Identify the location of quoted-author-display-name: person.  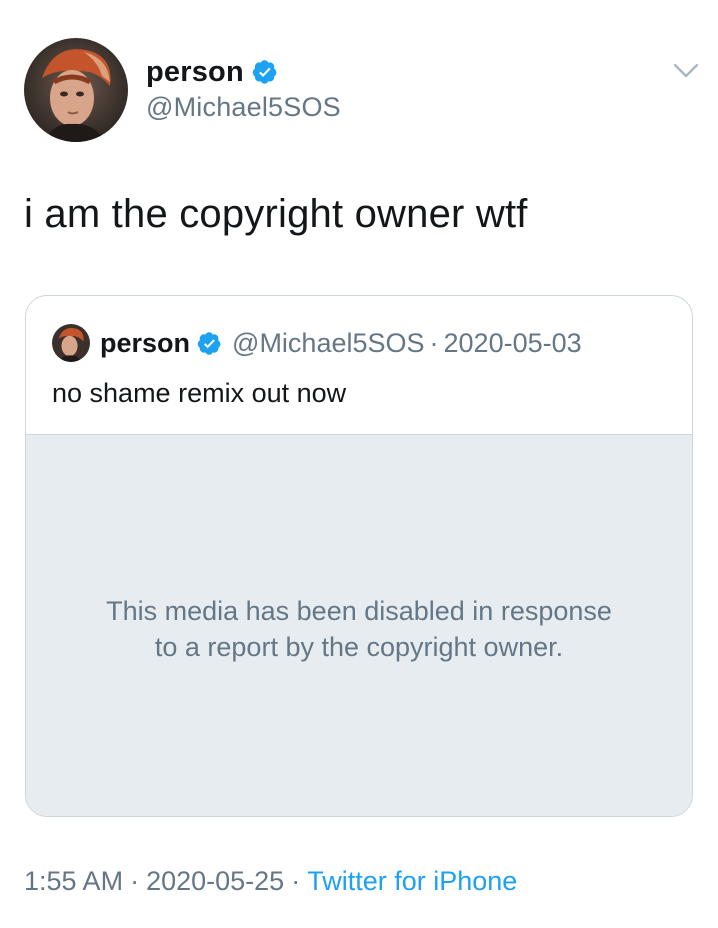
(145, 342).